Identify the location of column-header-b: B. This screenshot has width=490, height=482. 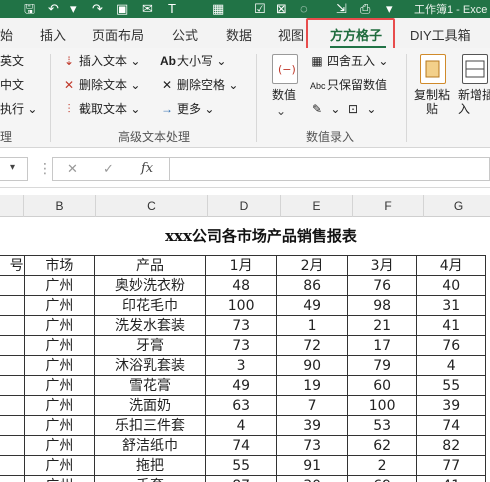
(60, 206).